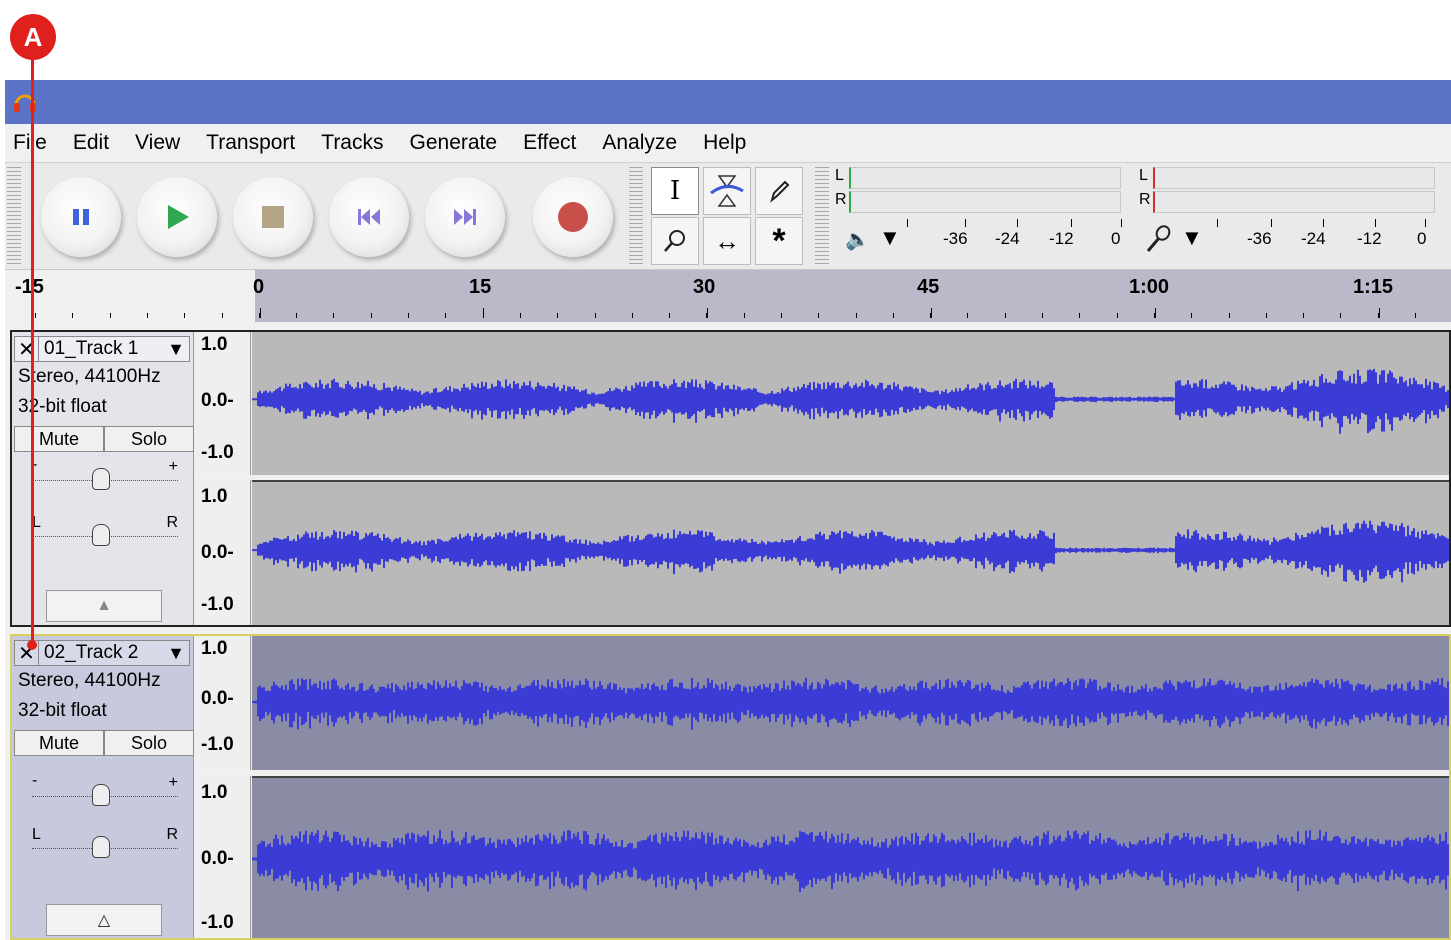  Describe the element at coordinates (704, 287) in the screenshot. I see `ruler-label: 30` at that location.